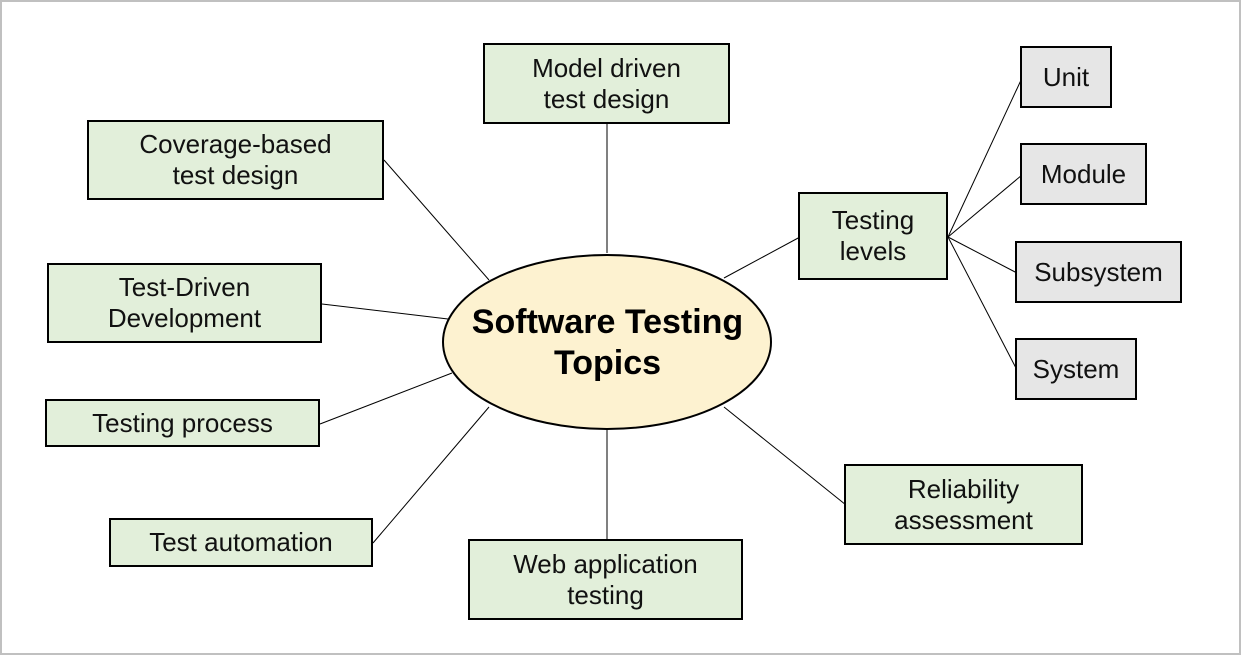  What do you see at coordinates (182, 423) in the screenshot?
I see `topic-testing-process: Testing process` at bounding box center [182, 423].